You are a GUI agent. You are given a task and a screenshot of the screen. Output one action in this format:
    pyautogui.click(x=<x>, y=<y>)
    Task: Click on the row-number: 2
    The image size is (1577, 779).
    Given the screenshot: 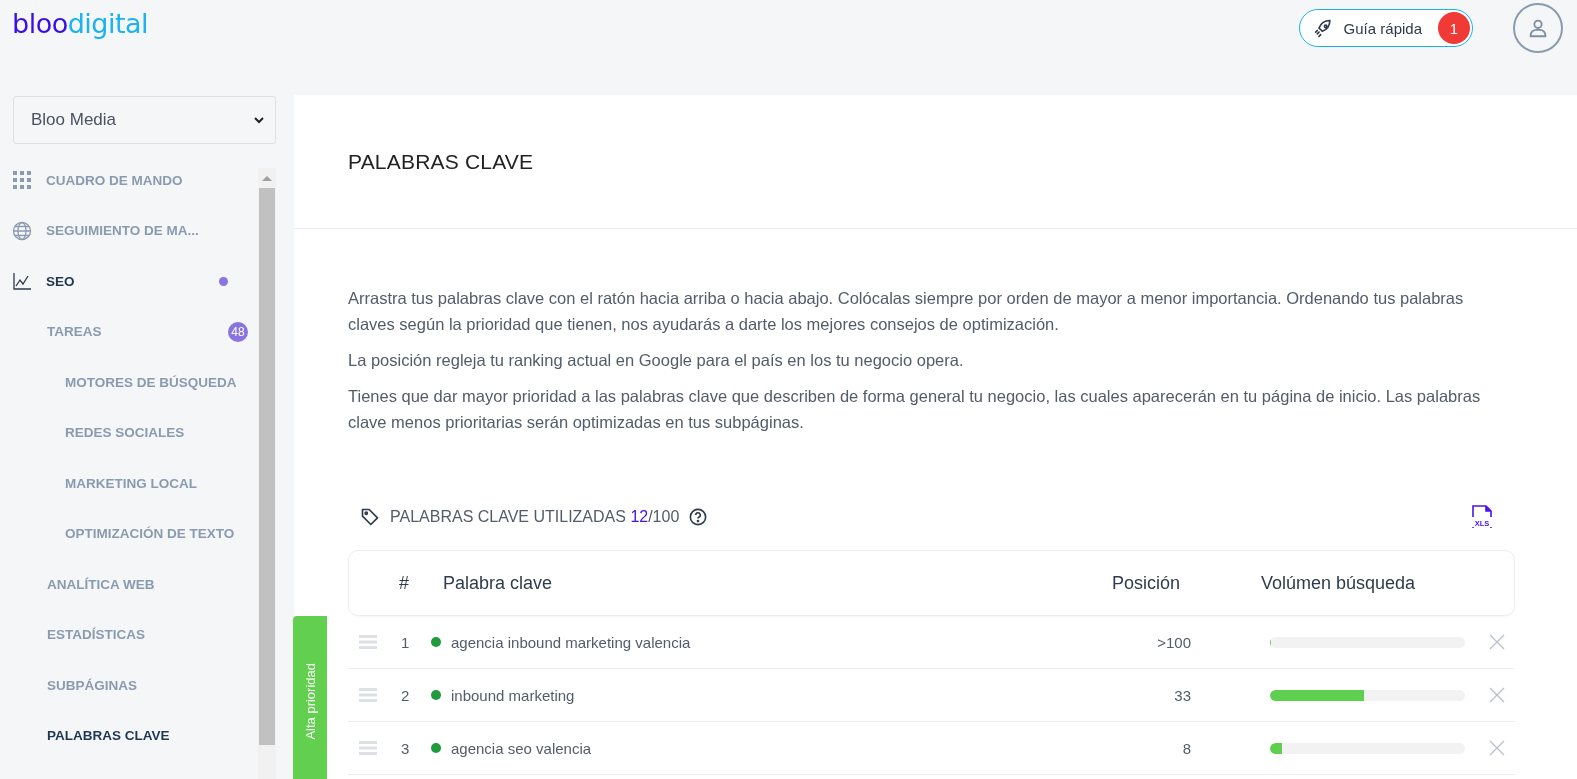 What is the action you would take?
    pyautogui.click(x=405, y=695)
    